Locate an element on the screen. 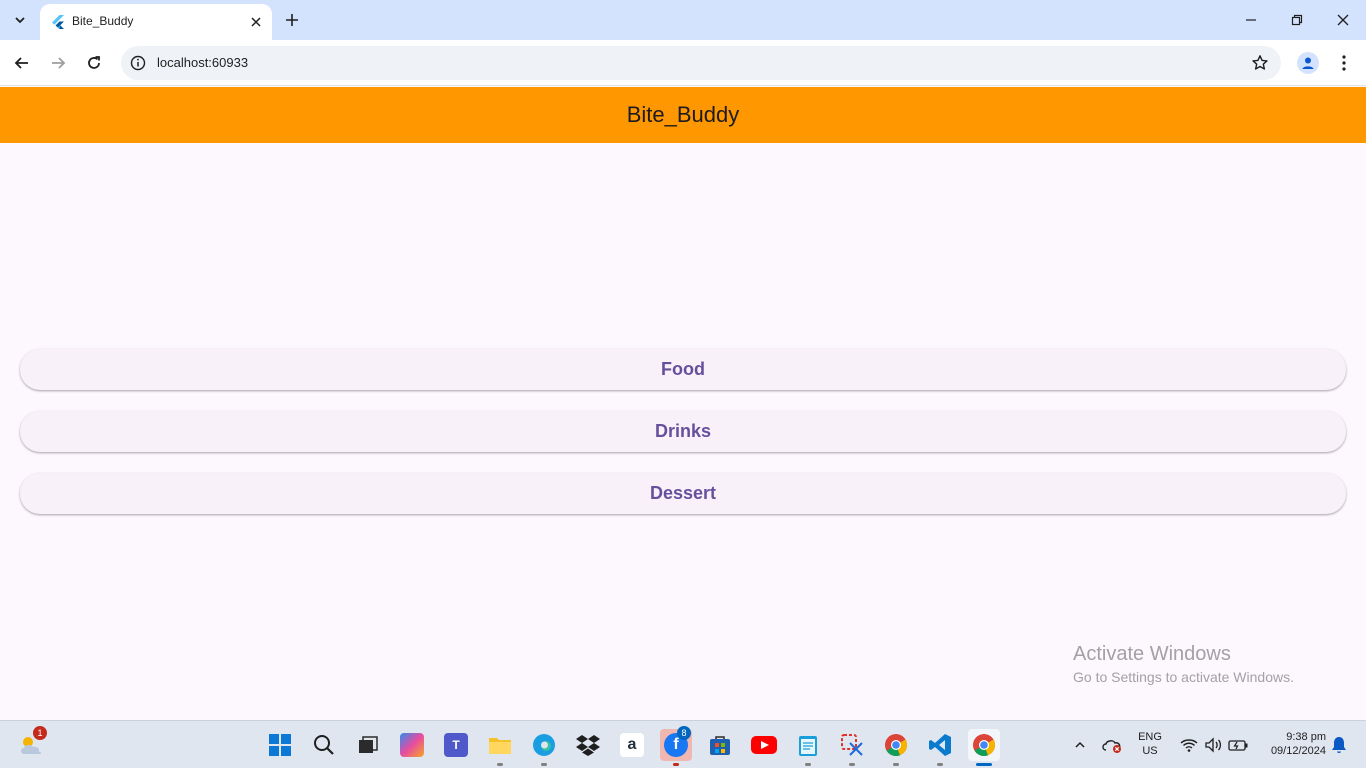 Image resolution: width=1366 pixels, height=768 pixels. more-vertical-icon is located at coordinates (1344, 63).